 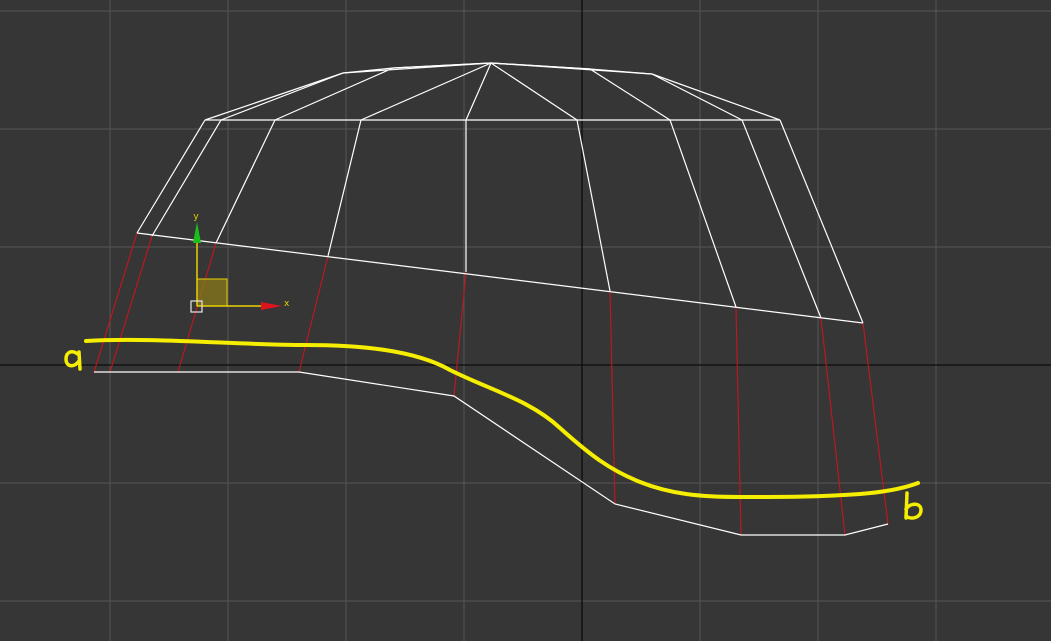 What do you see at coordinates (240, 262) in the screenshot?
I see `transform-gizmo: y x` at bounding box center [240, 262].